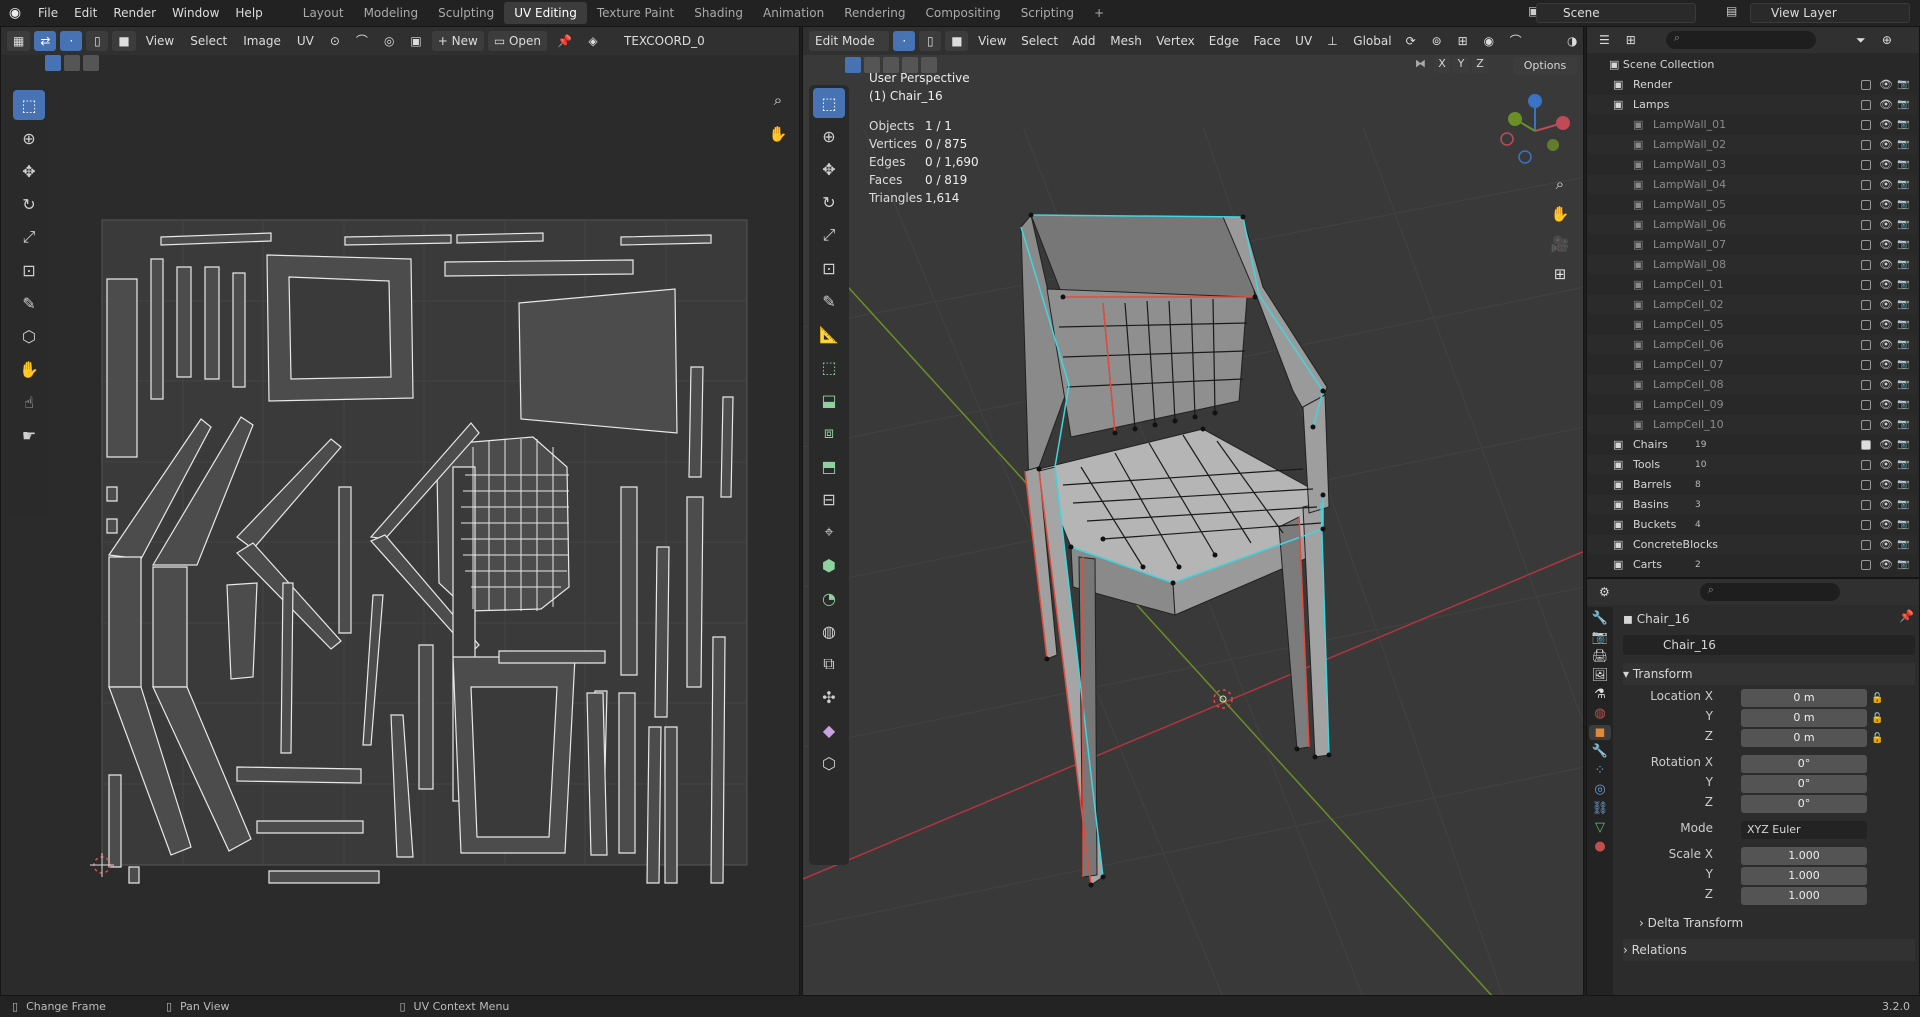 The width and height of the screenshot is (1920, 1017). Describe the element at coordinates (391, 13) in the screenshot. I see `tab-modeling: Modeling` at that location.